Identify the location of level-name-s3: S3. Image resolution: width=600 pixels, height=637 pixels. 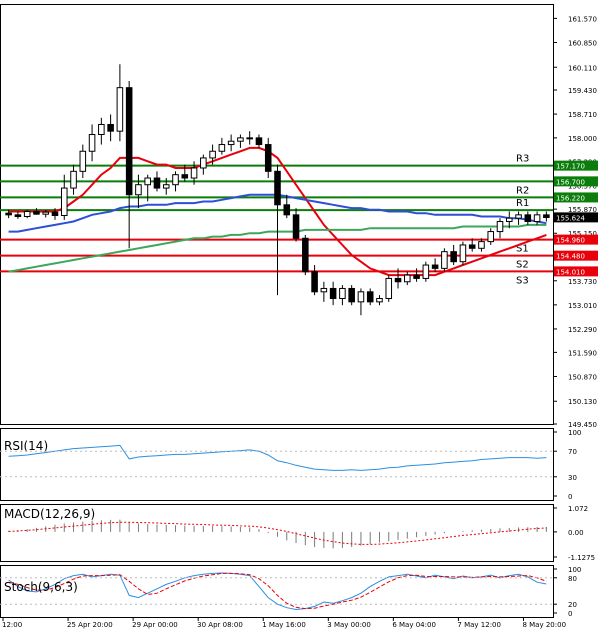
(522, 280).